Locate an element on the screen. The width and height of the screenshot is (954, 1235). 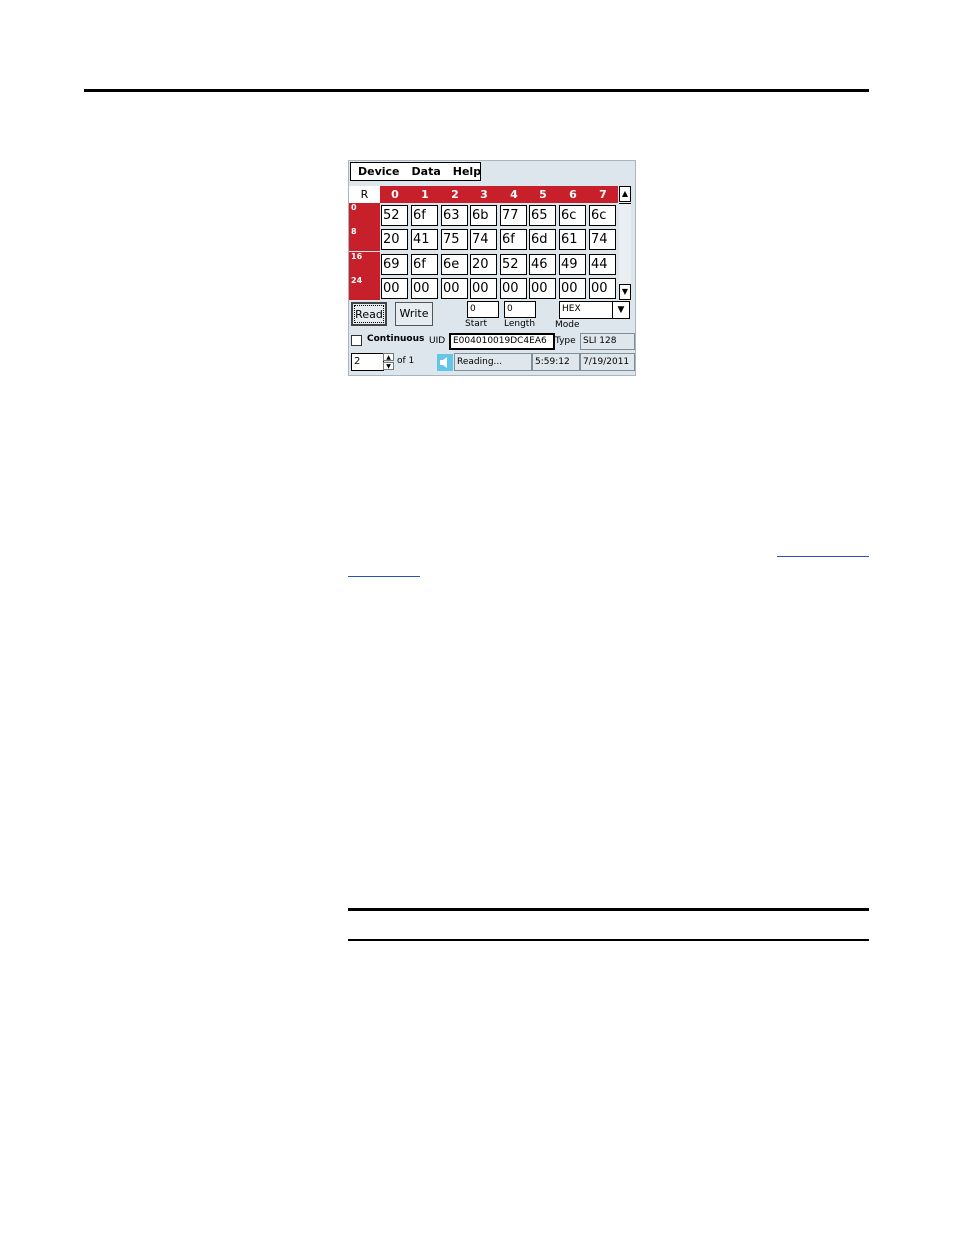
mode-select: HEX ▼ is located at coordinates (594, 310).